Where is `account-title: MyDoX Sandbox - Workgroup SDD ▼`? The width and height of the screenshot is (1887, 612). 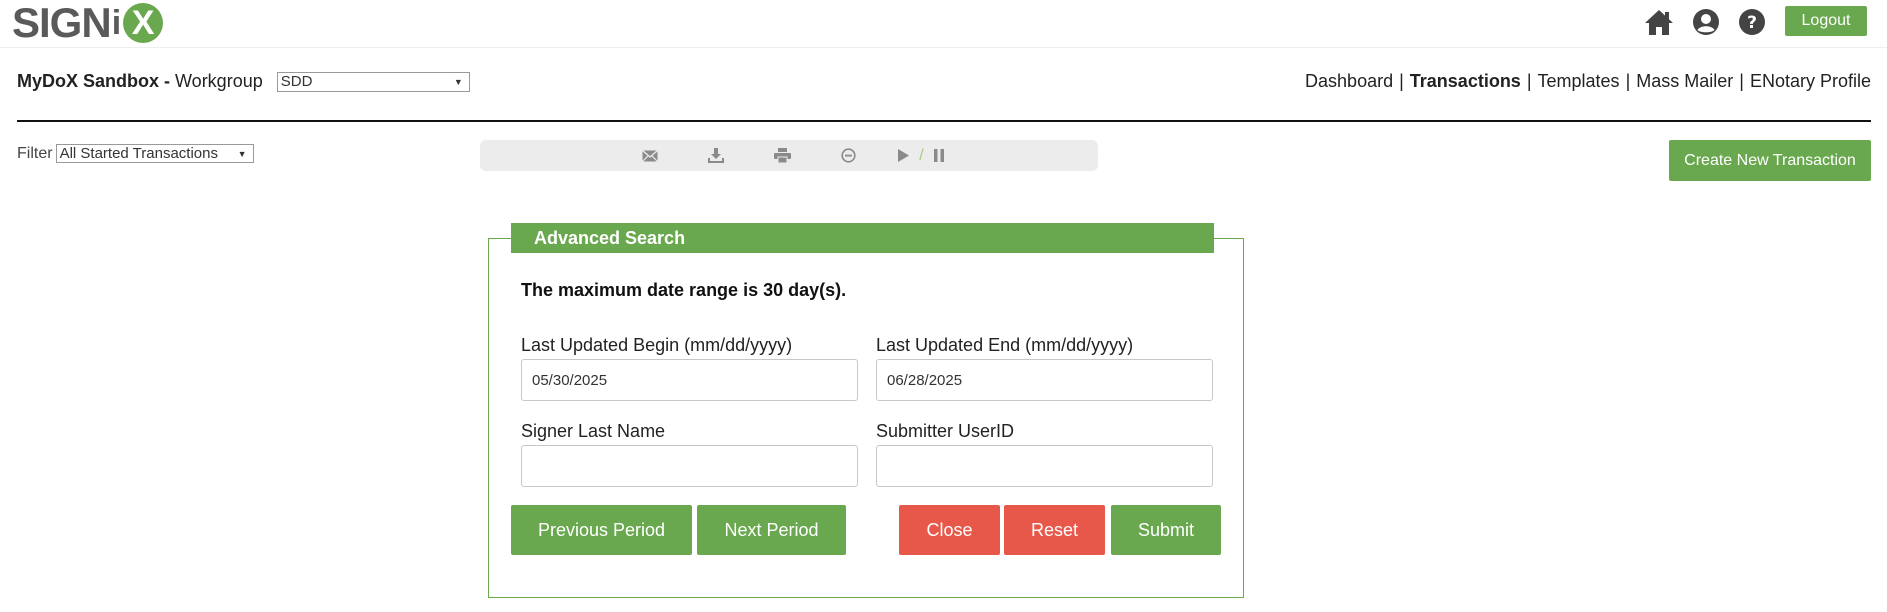 account-title: MyDoX Sandbox - Workgroup SDD ▼ is located at coordinates (243, 81).